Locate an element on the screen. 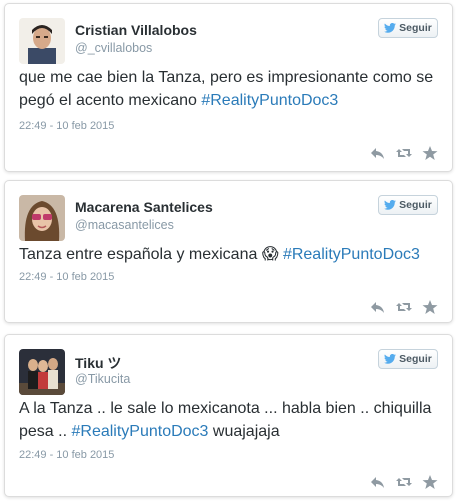 The image size is (457, 503). scream-emoji-icon: 😱 is located at coordinates (270, 254).